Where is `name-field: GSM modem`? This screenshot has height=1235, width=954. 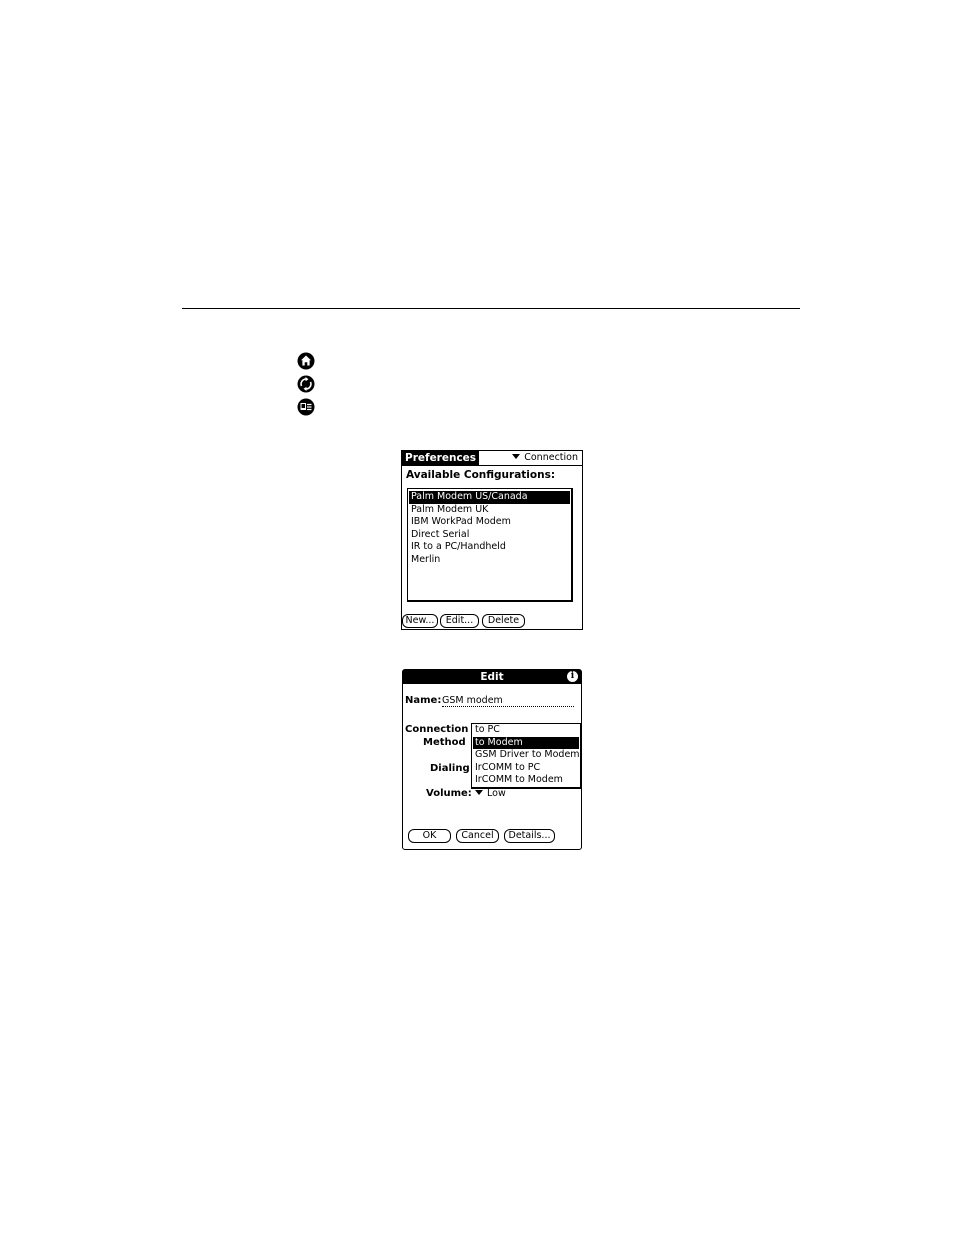
name-field: GSM modem is located at coordinates (508, 701).